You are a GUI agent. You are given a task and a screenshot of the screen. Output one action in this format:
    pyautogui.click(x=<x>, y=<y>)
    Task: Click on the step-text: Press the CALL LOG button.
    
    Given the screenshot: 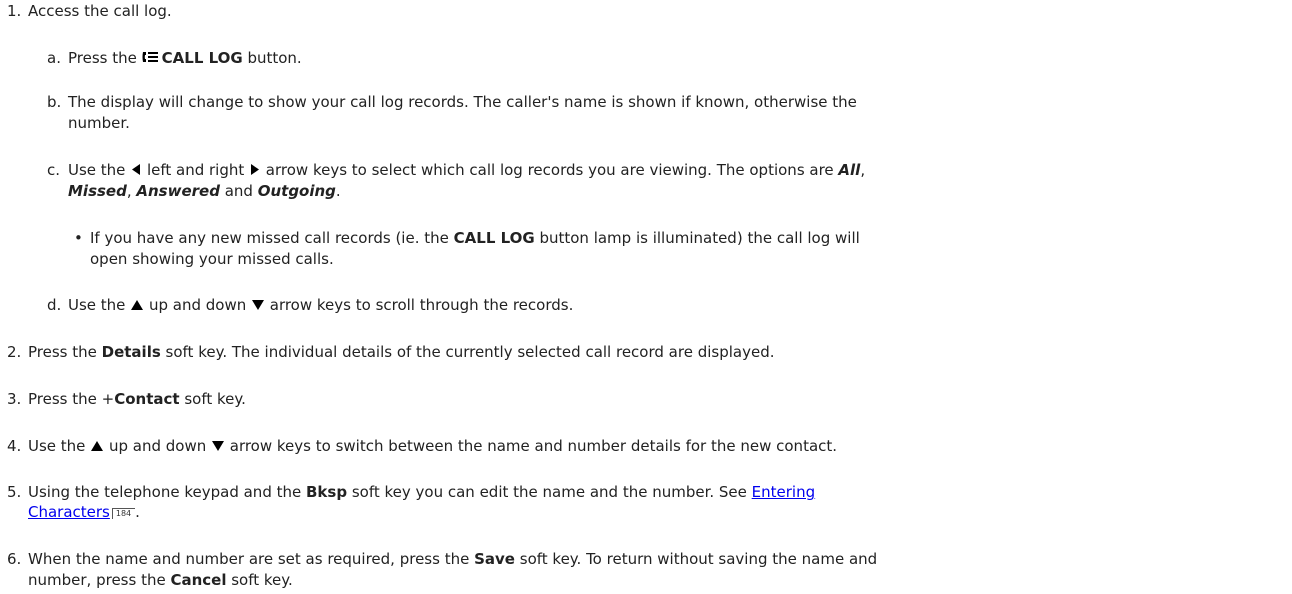 What is the action you would take?
    pyautogui.click(x=185, y=58)
    